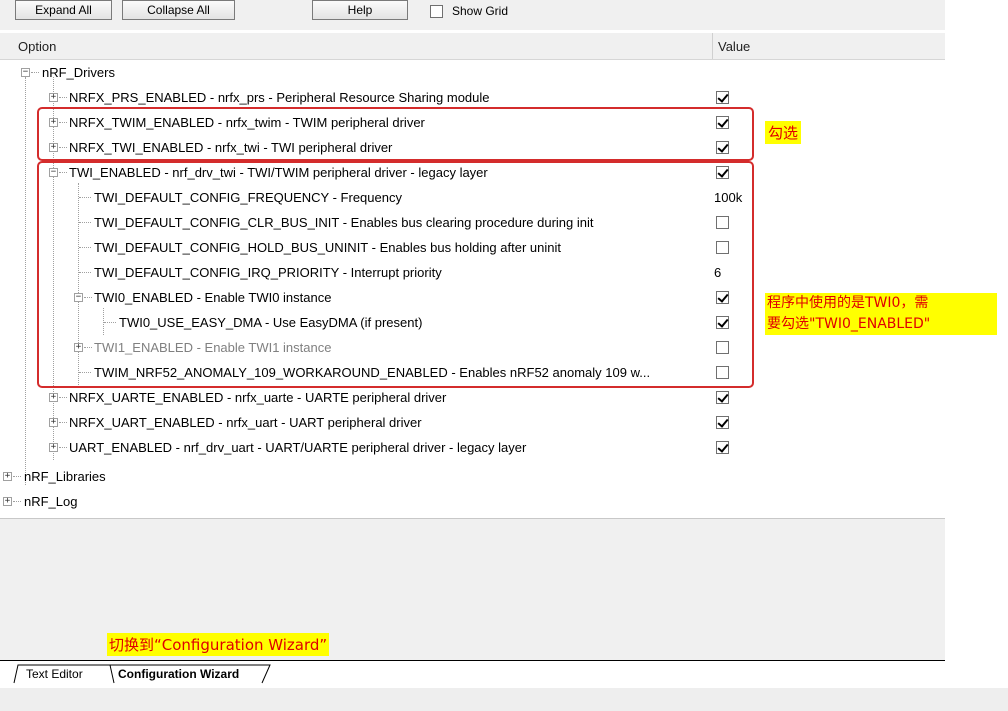 This screenshot has width=1008, height=711. What do you see at coordinates (472, 674) in the screenshot?
I see `editor-tab-bar: Text Editor Configuration Wizard` at bounding box center [472, 674].